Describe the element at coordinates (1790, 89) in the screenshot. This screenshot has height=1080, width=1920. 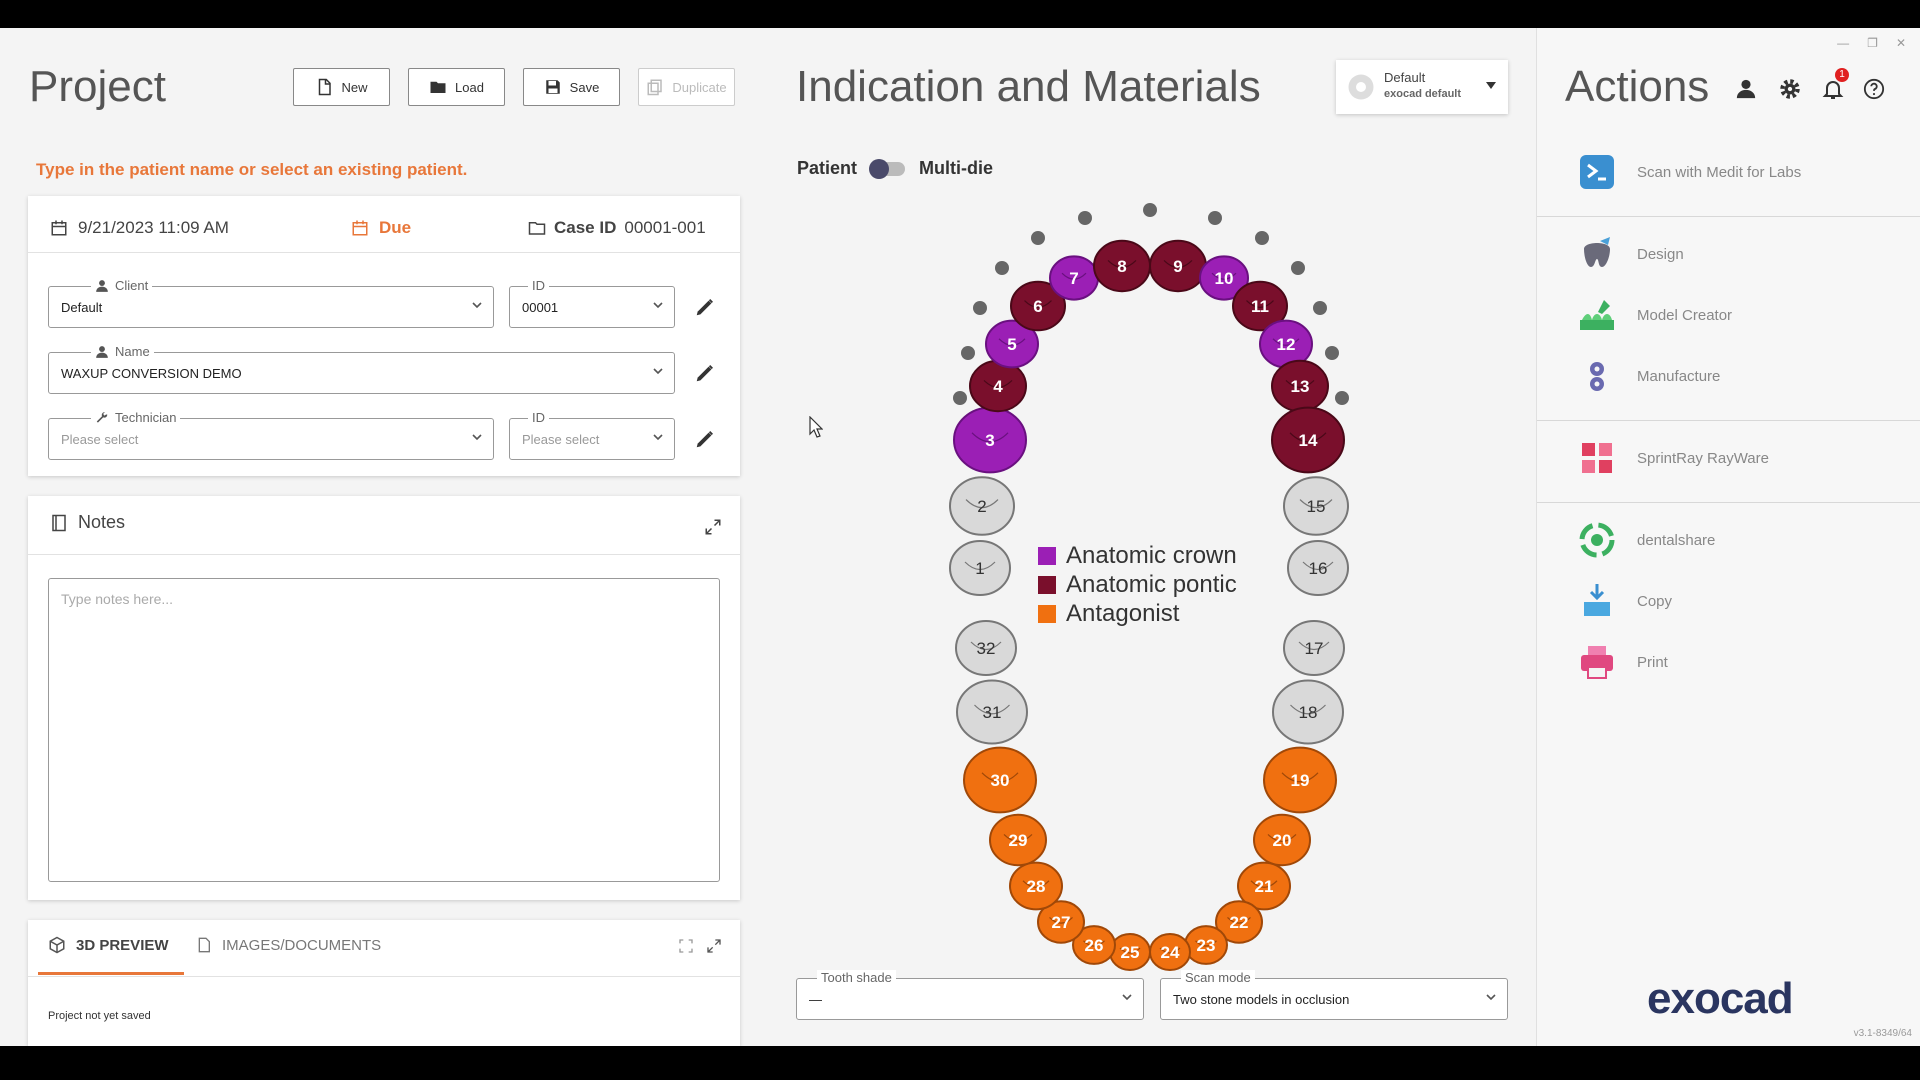
I see `gear-icon` at that location.